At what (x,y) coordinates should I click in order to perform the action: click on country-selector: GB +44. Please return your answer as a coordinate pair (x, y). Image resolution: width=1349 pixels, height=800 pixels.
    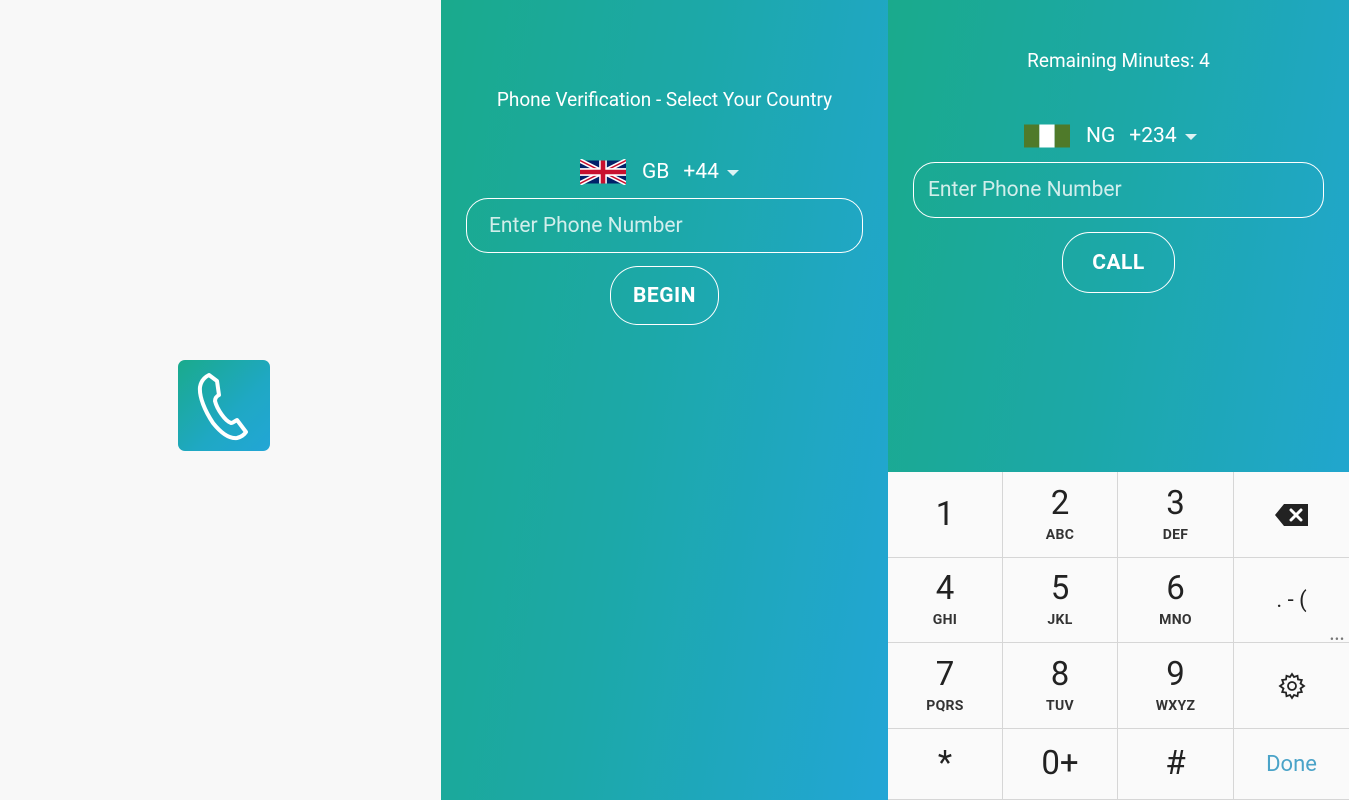
    Looking at the image, I should click on (659, 172).